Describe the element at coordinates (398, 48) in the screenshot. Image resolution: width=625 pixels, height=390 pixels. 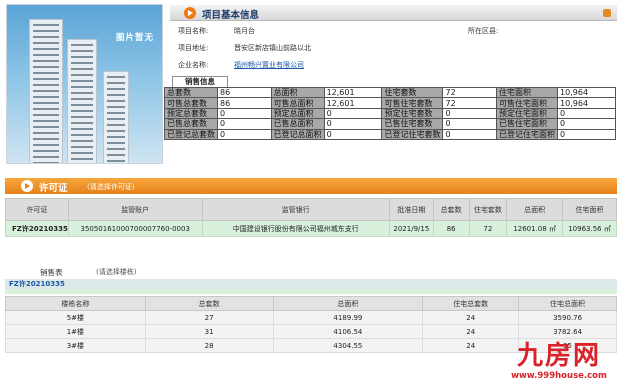
I see `project-address-row: 项目地址: 晋安区新店镇山前路以北` at that location.